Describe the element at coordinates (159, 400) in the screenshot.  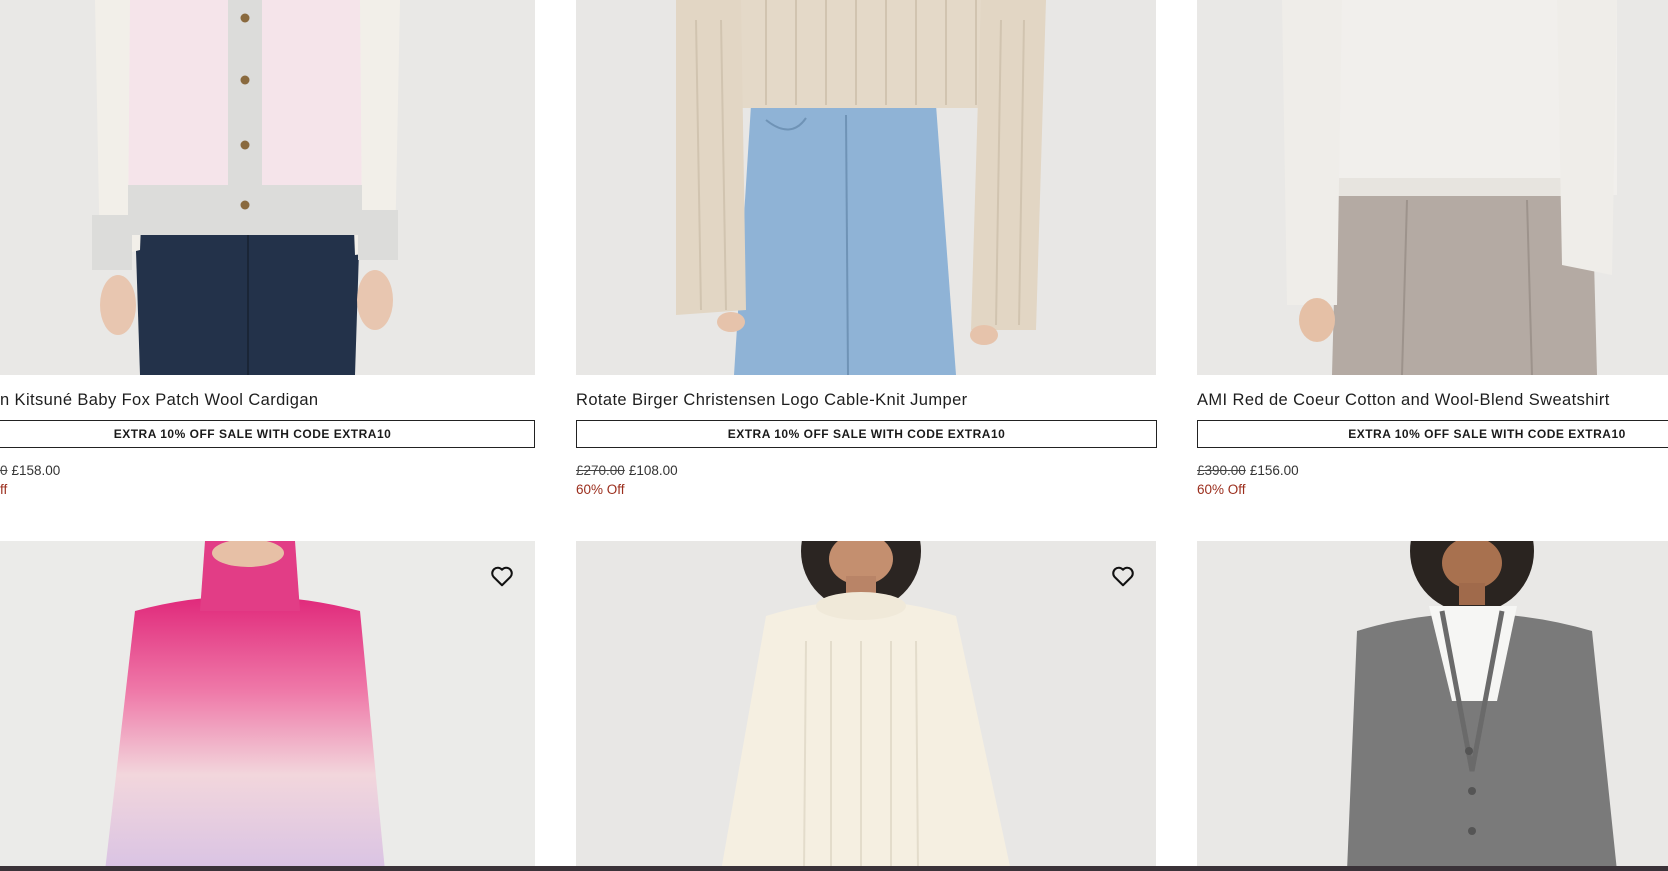
I see `product-title: n Kitsuné Baby Fox Patch Wool Cardigan` at that location.